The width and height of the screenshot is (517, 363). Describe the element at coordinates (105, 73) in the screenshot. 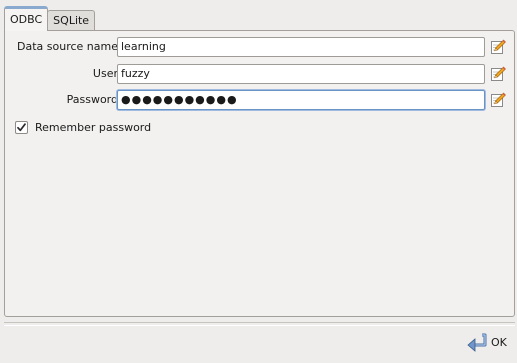

I see `user-label: User` at that location.